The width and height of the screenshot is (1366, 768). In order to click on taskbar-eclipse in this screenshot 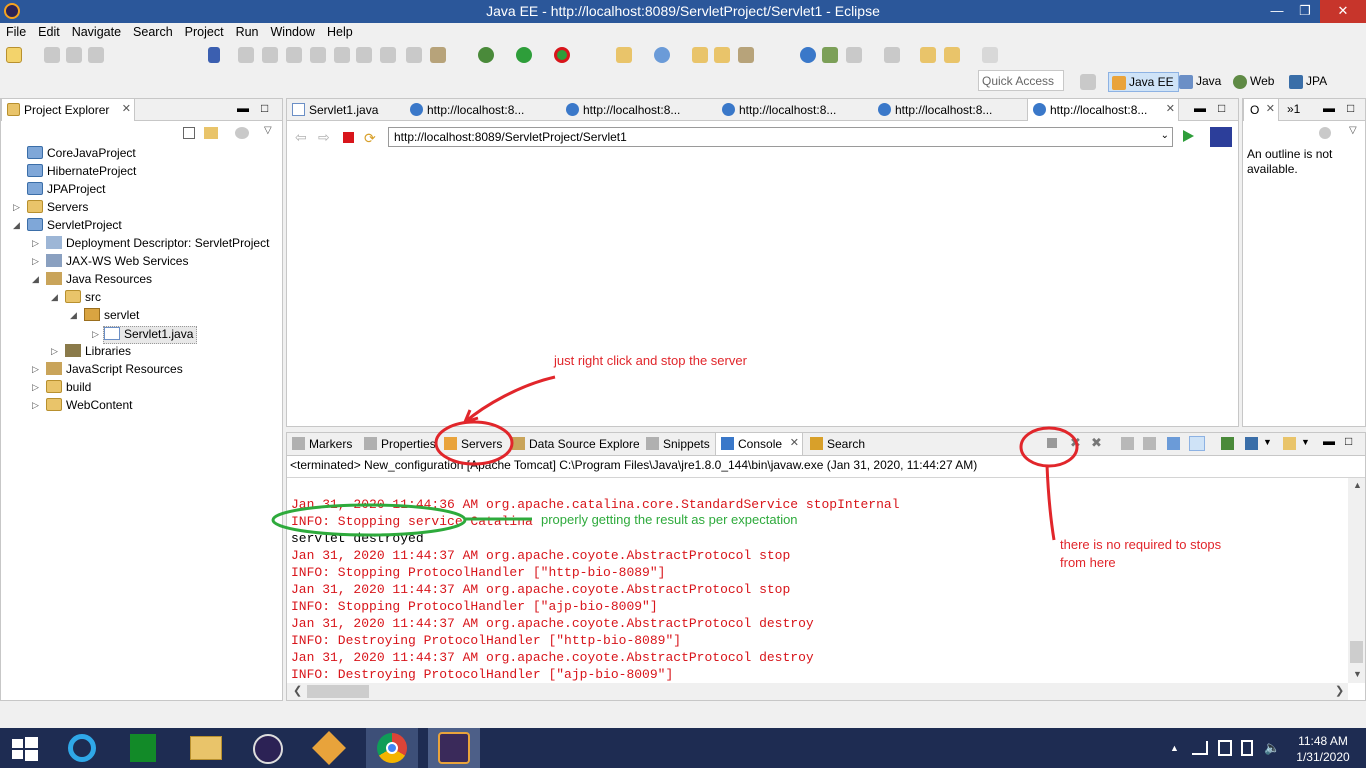, I will do `click(268, 748)`.